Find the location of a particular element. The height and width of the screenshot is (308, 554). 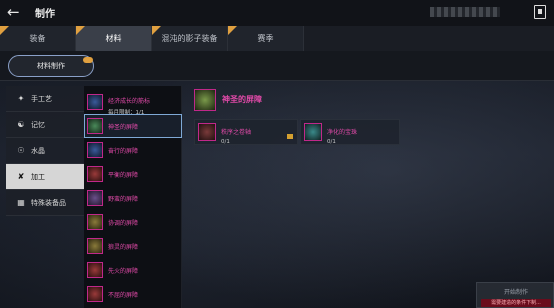

detail-item-icon is located at coordinates (205, 100).